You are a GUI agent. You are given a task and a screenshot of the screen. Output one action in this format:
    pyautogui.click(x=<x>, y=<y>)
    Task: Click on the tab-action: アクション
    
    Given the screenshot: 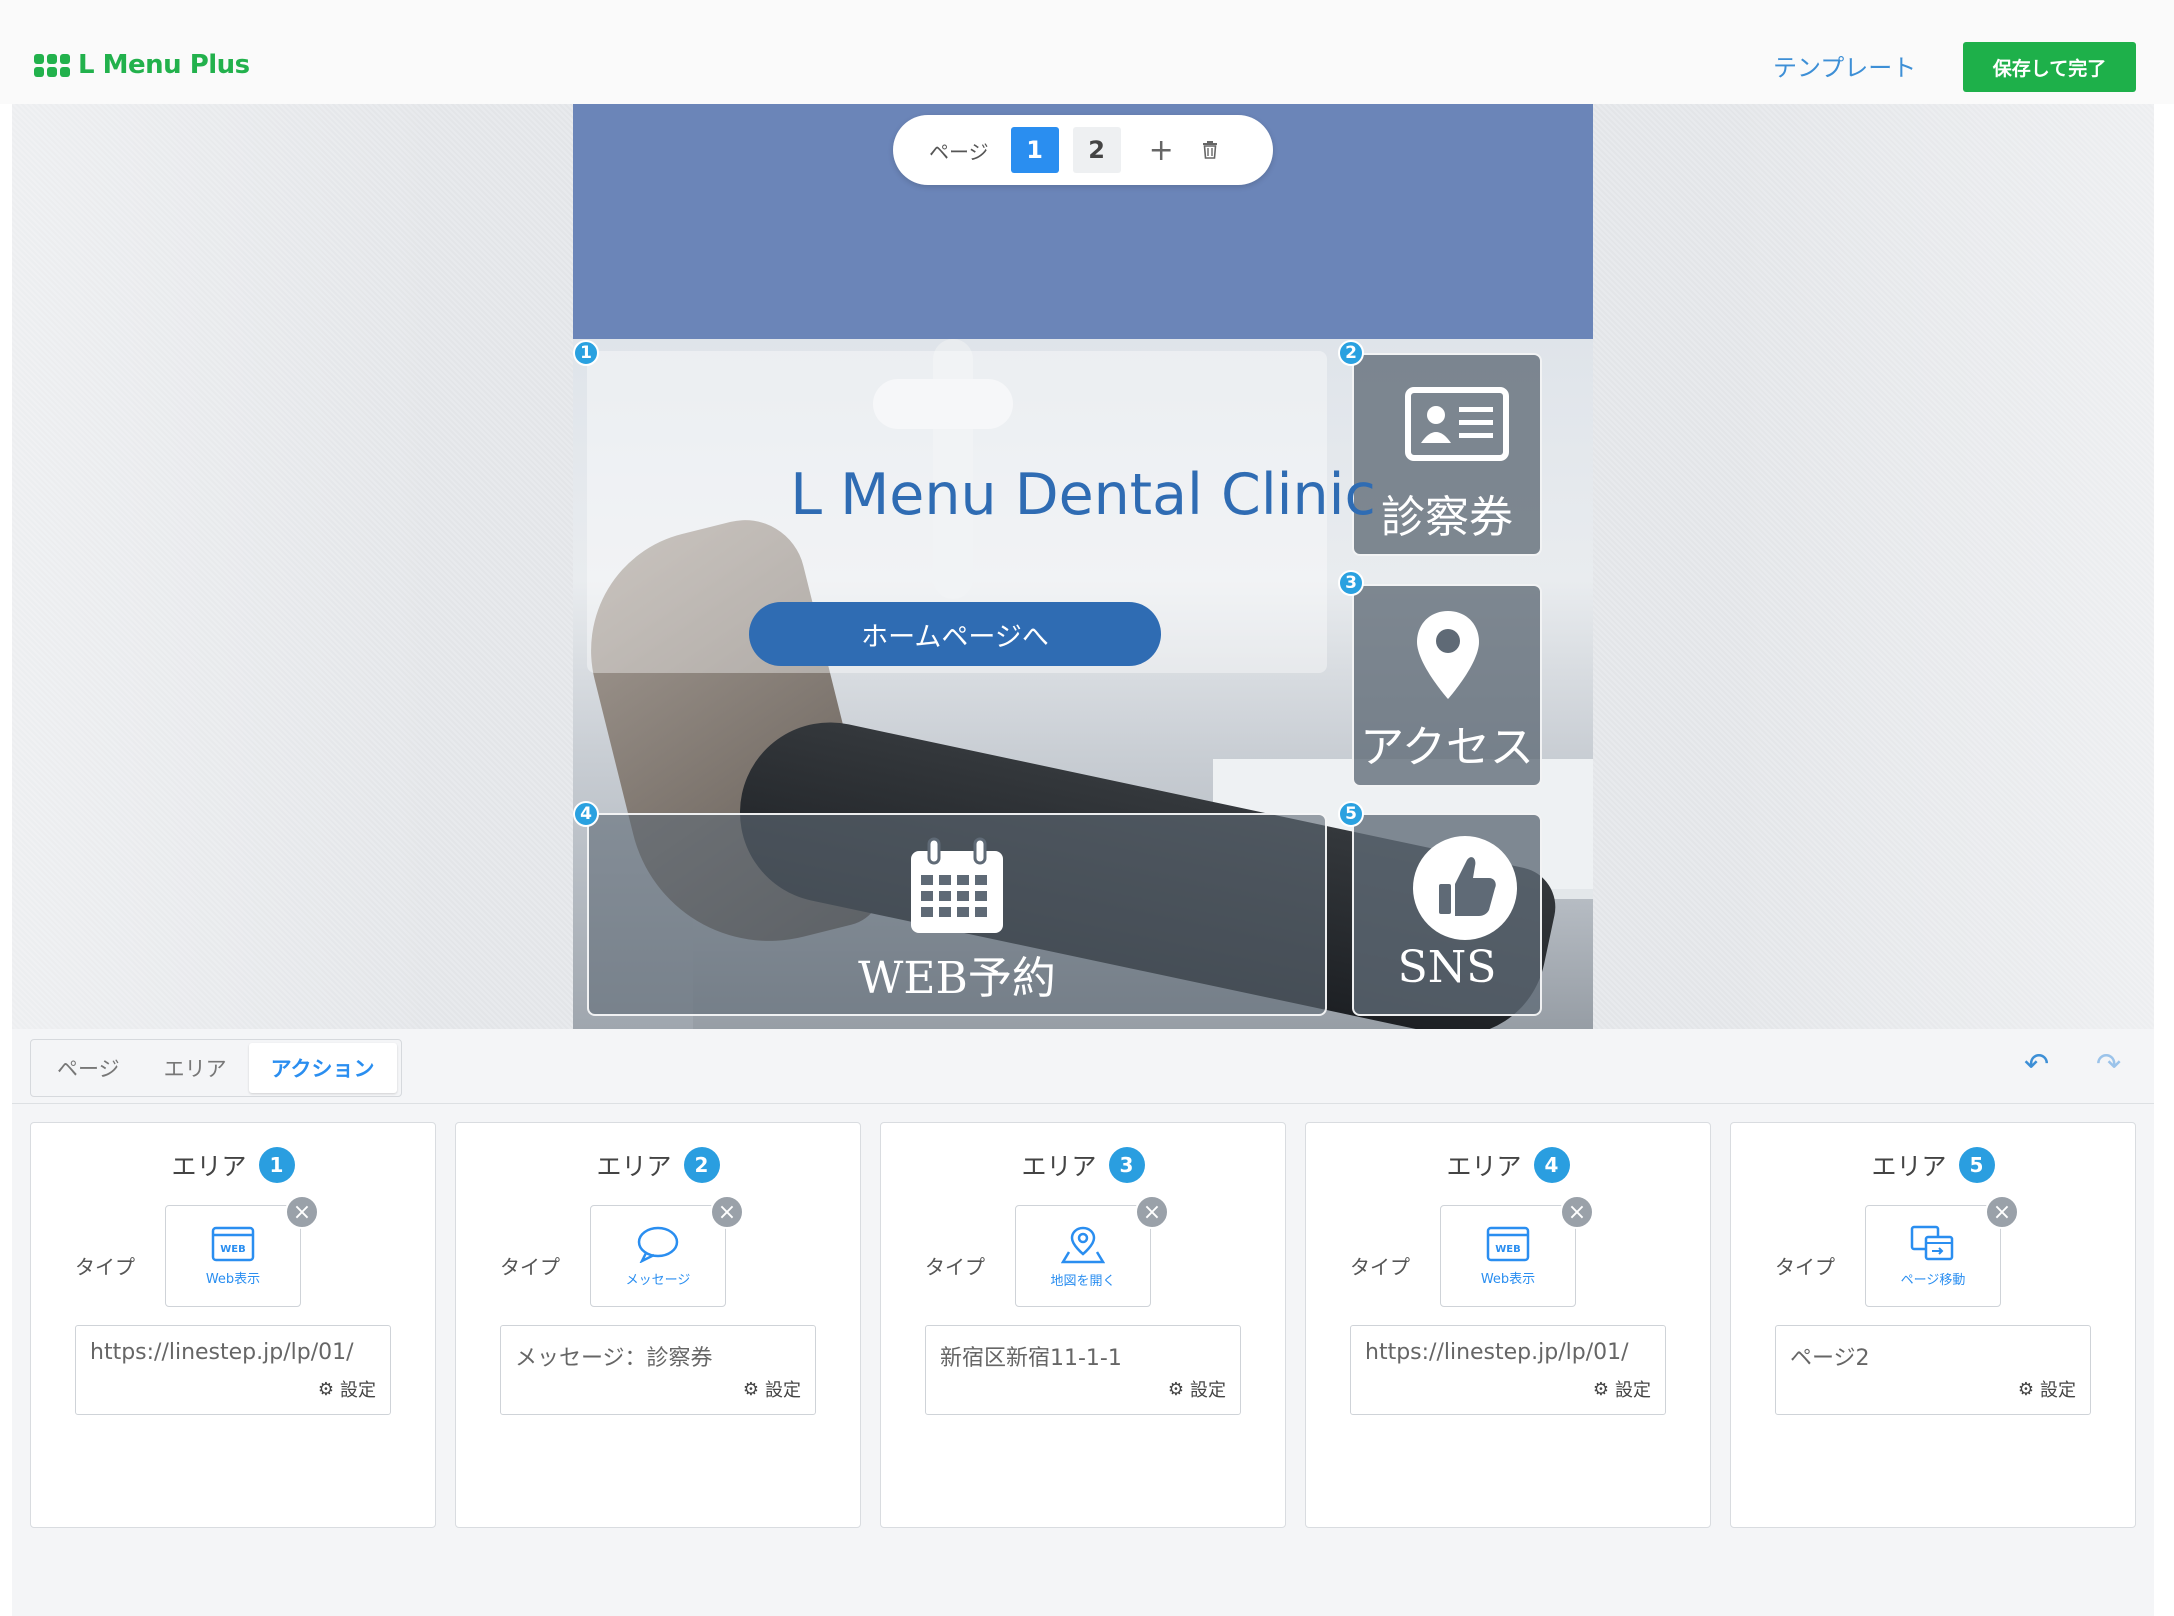 What is the action you would take?
    pyautogui.click(x=322, y=1068)
    